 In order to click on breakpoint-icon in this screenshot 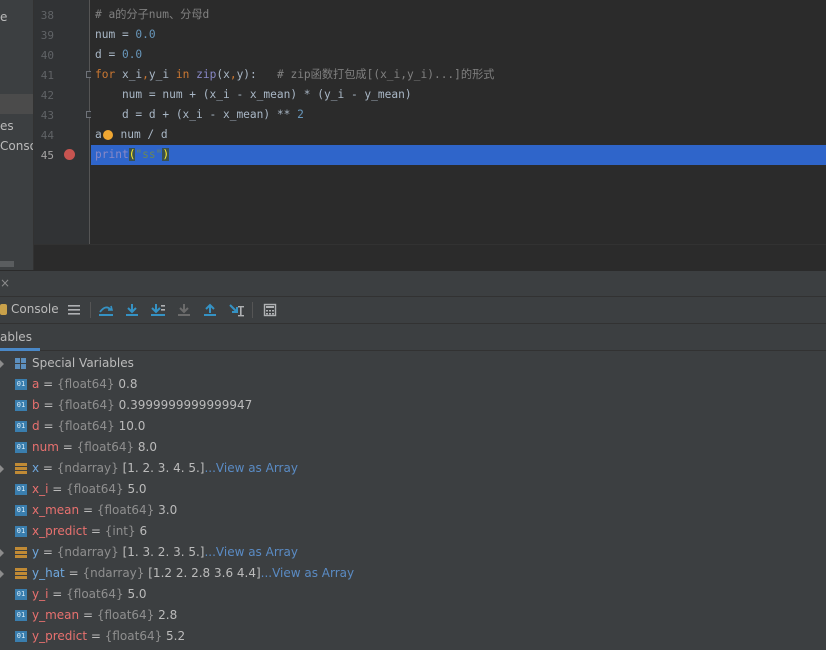, I will do `click(69, 154)`.